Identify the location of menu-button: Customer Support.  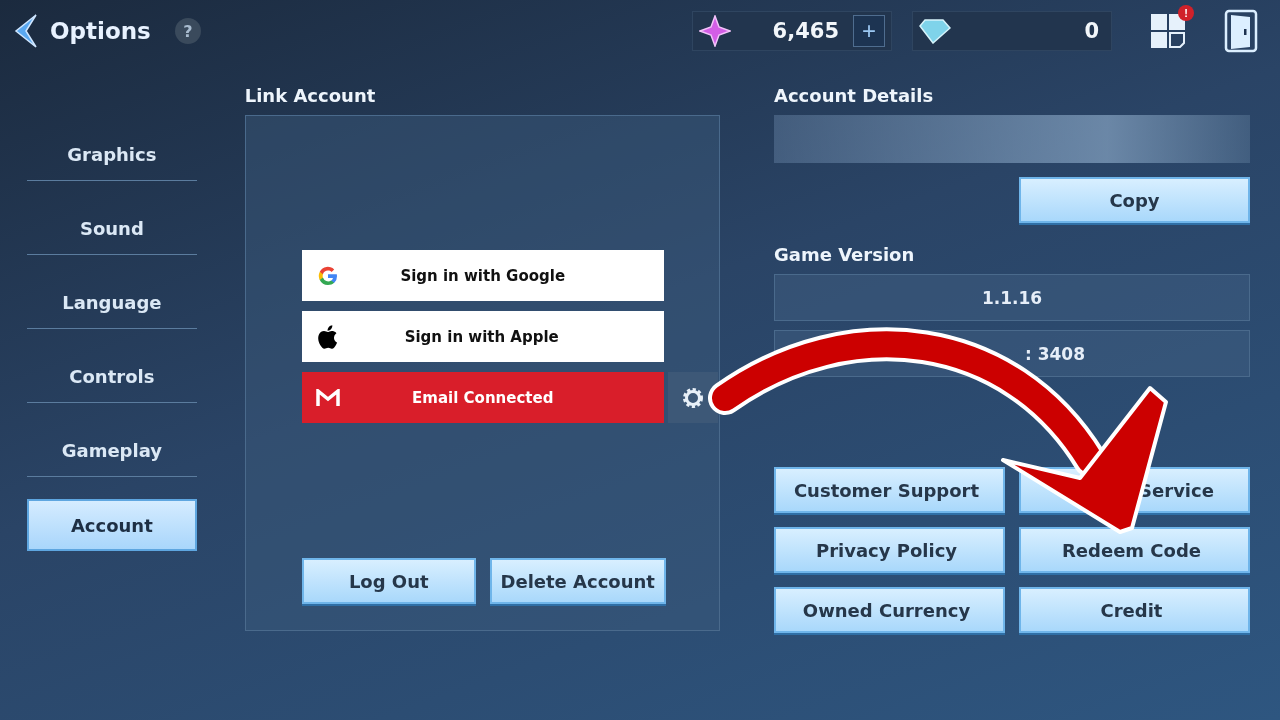
(889, 490).